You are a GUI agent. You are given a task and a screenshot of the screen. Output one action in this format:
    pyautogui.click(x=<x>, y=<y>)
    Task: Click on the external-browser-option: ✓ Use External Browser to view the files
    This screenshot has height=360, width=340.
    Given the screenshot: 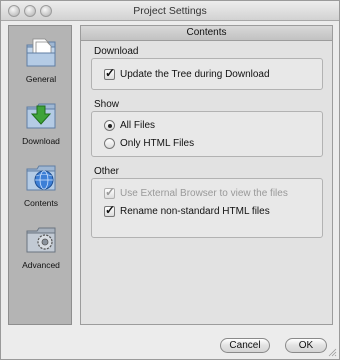 What is the action you would take?
    pyautogui.click(x=196, y=192)
    